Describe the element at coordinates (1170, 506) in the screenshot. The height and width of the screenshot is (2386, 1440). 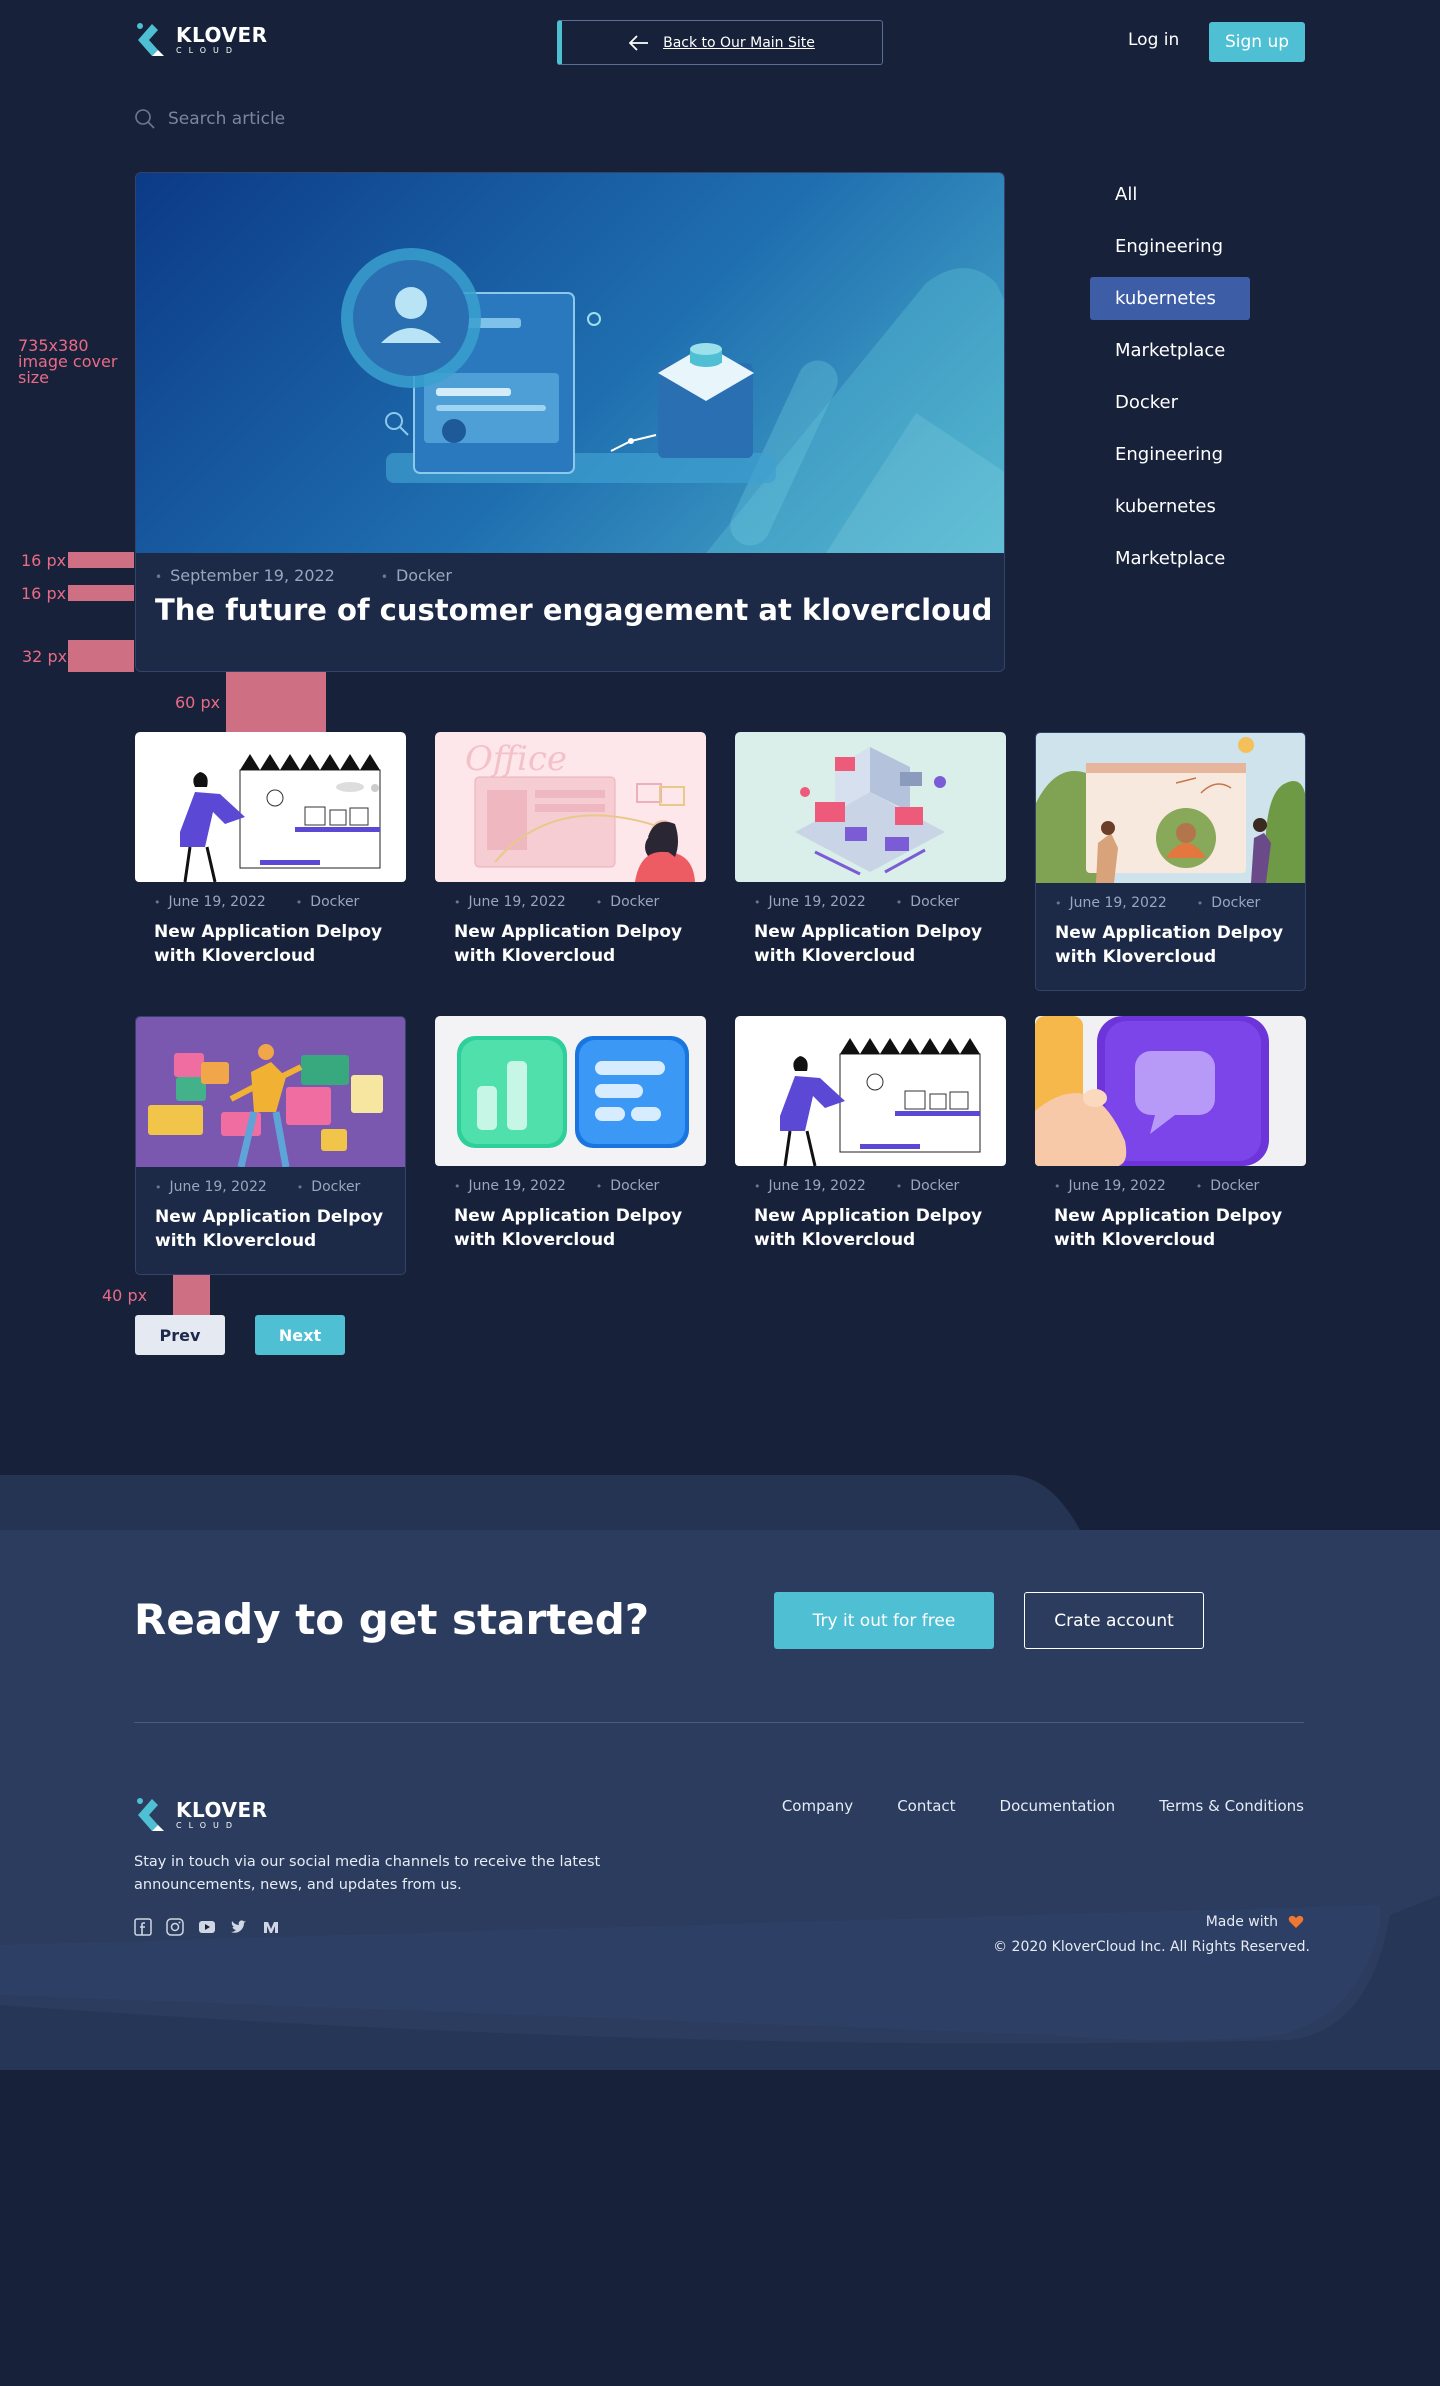
I see `category-item: kubernetes` at that location.